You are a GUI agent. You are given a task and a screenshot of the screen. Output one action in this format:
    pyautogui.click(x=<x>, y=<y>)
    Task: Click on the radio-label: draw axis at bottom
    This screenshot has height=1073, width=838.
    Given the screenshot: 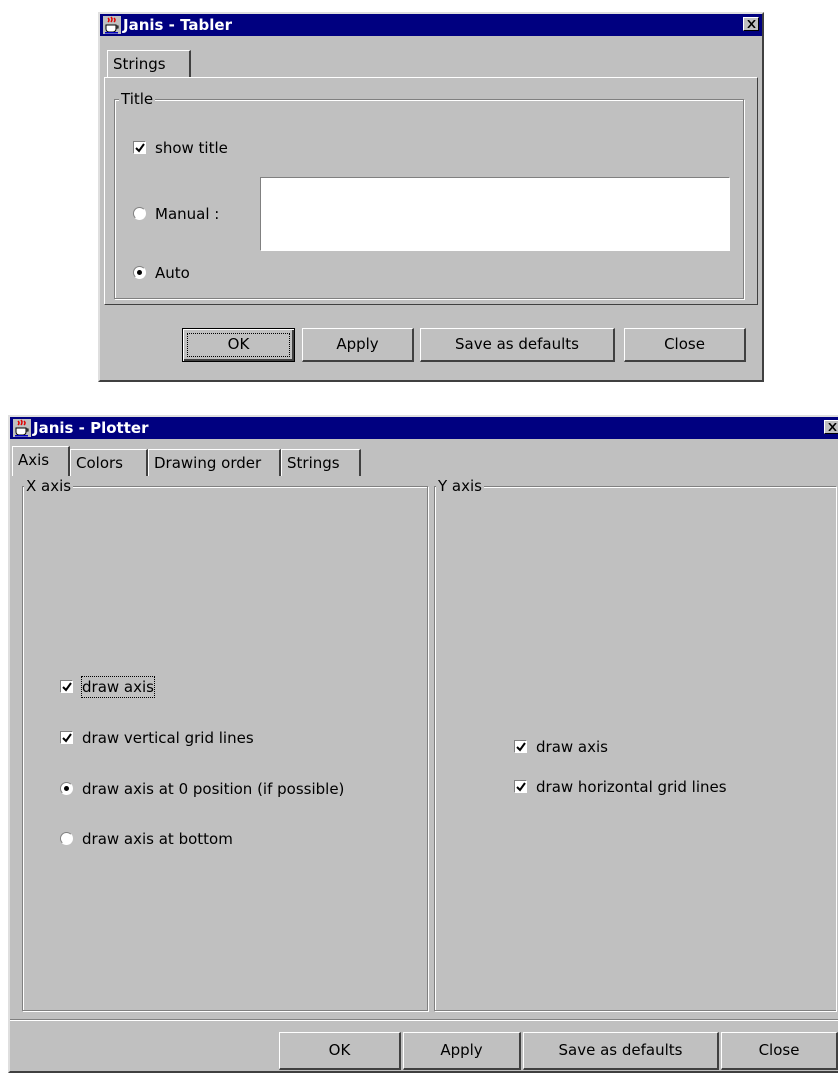 What is the action you would take?
    pyautogui.click(x=157, y=839)
    